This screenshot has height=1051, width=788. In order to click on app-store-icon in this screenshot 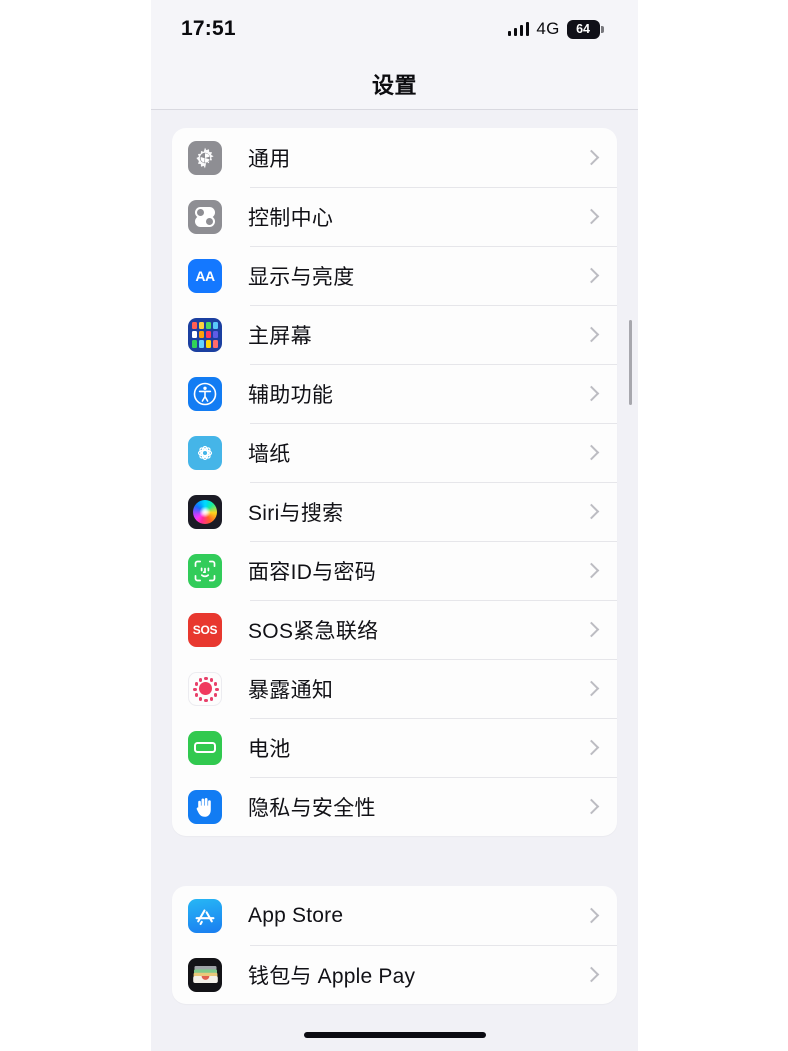, I will do `click(205, 915)`.